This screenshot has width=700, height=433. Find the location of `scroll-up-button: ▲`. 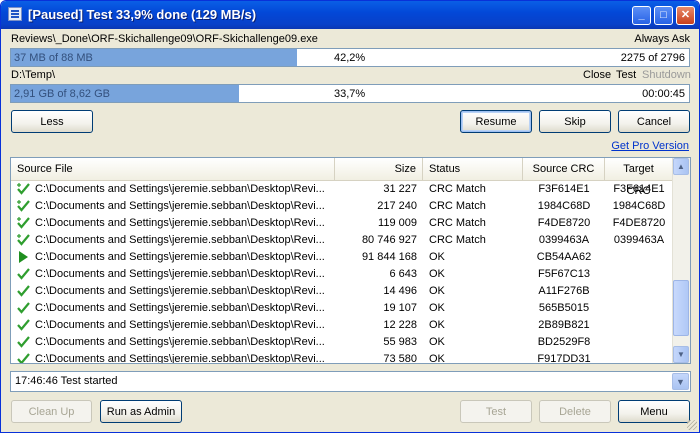

scroll-up-button: ▲ is located at coordinates (681, 166).